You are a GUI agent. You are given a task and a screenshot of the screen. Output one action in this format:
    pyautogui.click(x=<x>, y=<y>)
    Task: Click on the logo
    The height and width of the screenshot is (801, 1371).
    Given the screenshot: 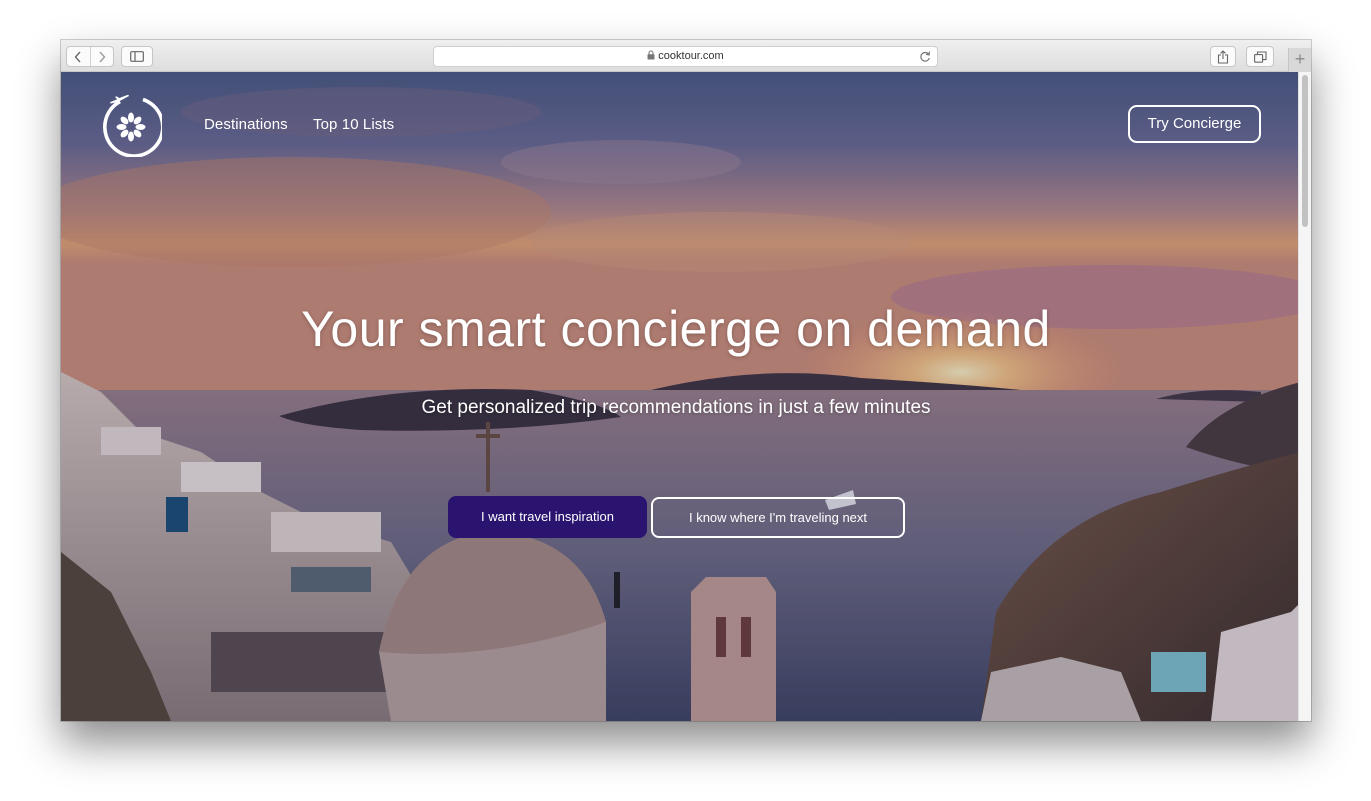 What is the action you would take?
    pyautogui.click(x=131, y=127)
    